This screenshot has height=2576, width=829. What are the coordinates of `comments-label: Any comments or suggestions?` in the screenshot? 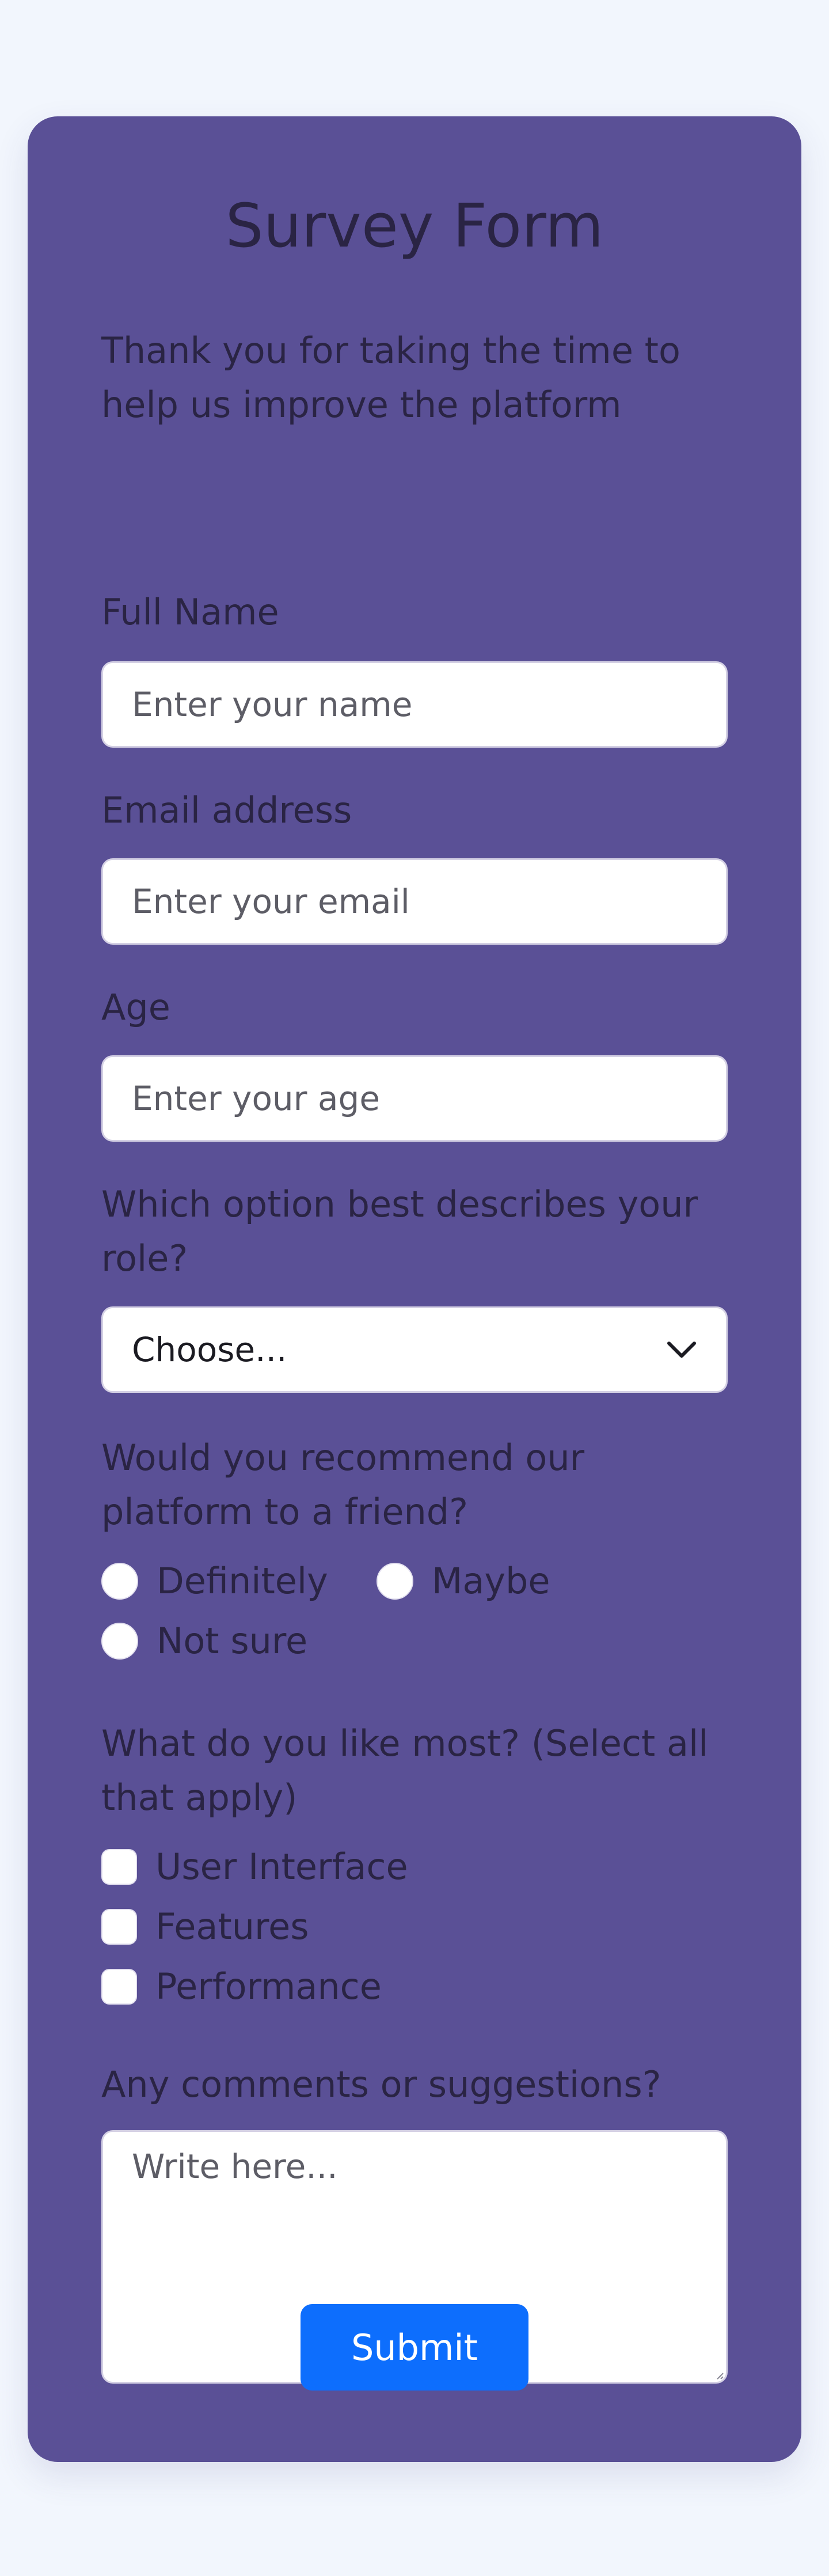 It's located at (381, 2084).